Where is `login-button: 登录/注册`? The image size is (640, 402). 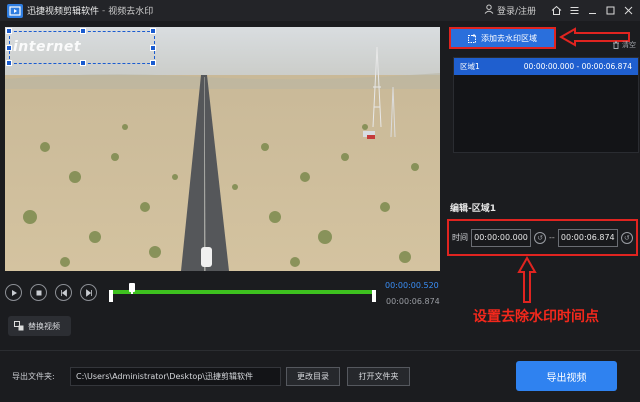
login-button: 登录/注册 is located at coordinates (510, 10).